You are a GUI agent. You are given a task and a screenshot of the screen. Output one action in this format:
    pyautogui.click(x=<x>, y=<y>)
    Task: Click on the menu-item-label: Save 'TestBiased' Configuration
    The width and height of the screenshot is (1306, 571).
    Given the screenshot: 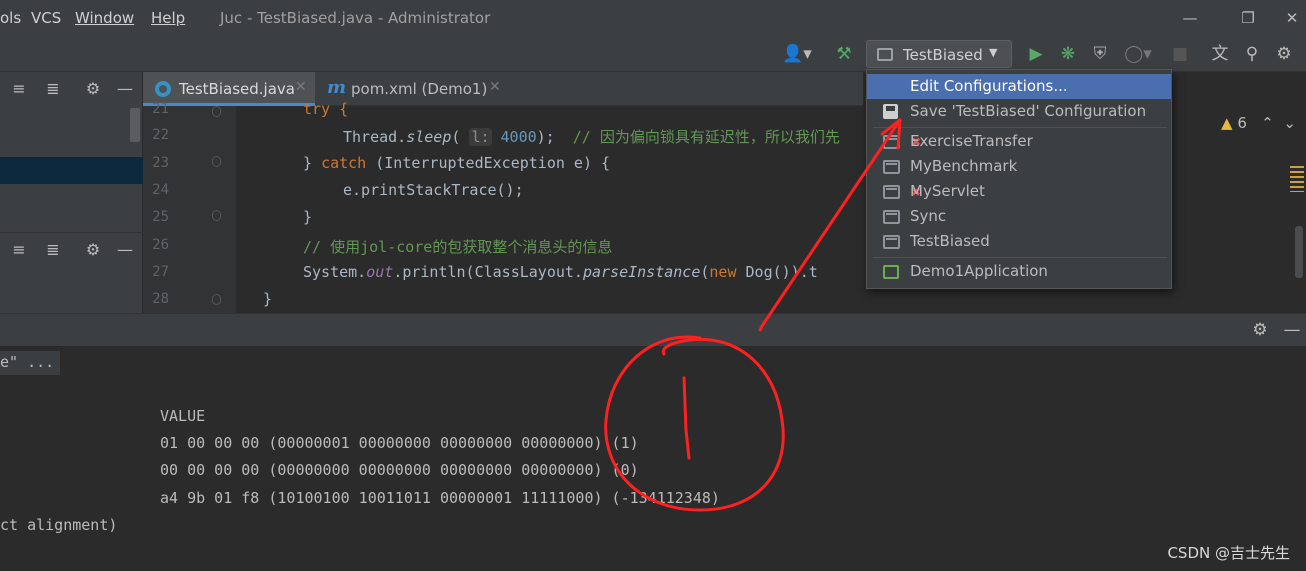 What is the action you would take?
    pyautogui.click(x=1028, y=111)
    